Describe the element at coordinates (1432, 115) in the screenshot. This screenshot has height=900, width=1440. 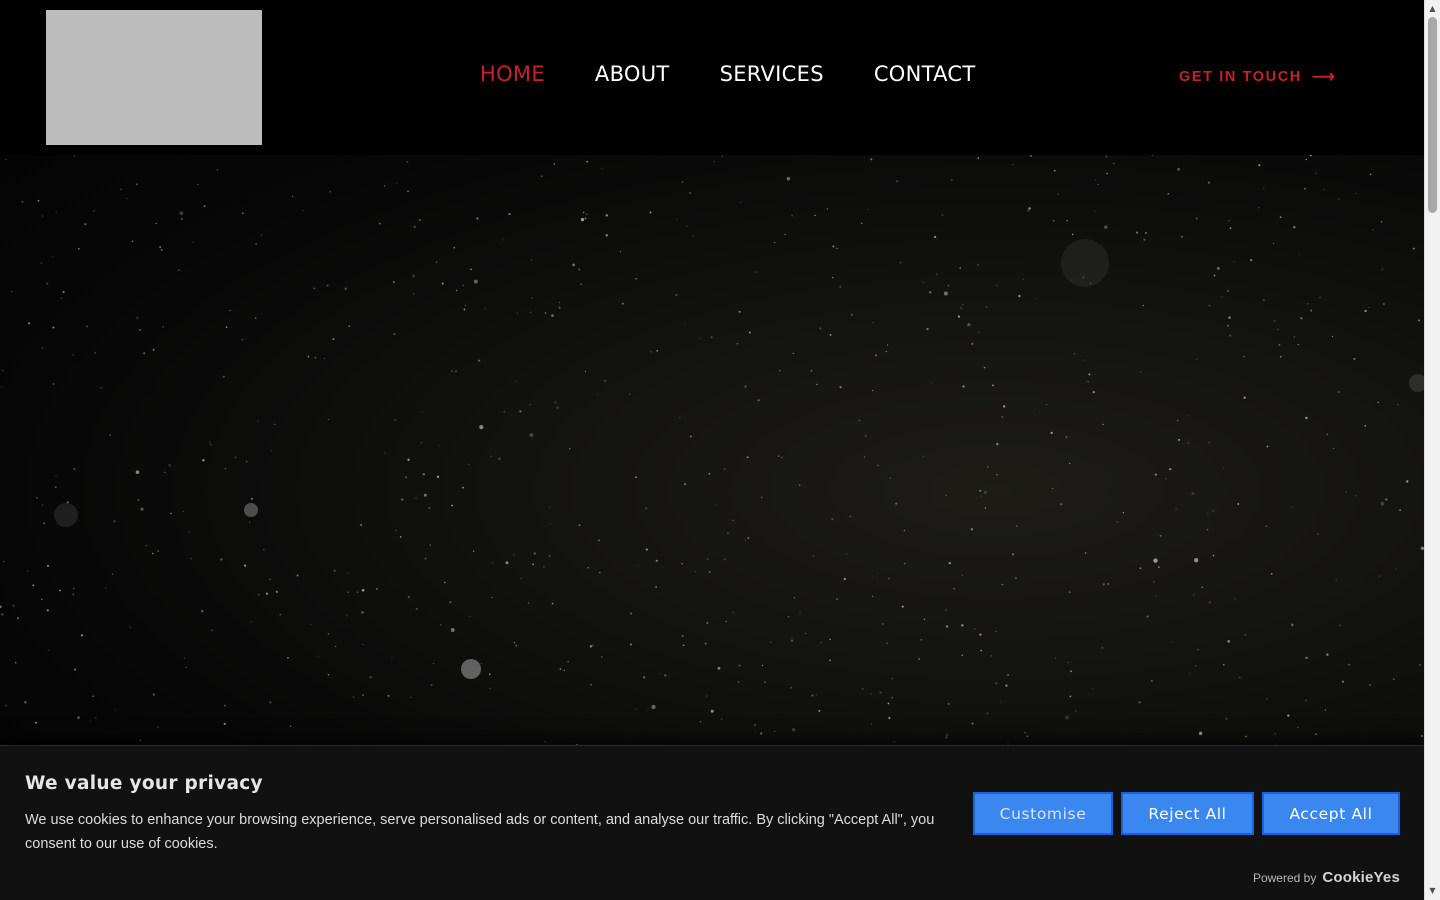
I see `scrollbar-thumb` at that location.